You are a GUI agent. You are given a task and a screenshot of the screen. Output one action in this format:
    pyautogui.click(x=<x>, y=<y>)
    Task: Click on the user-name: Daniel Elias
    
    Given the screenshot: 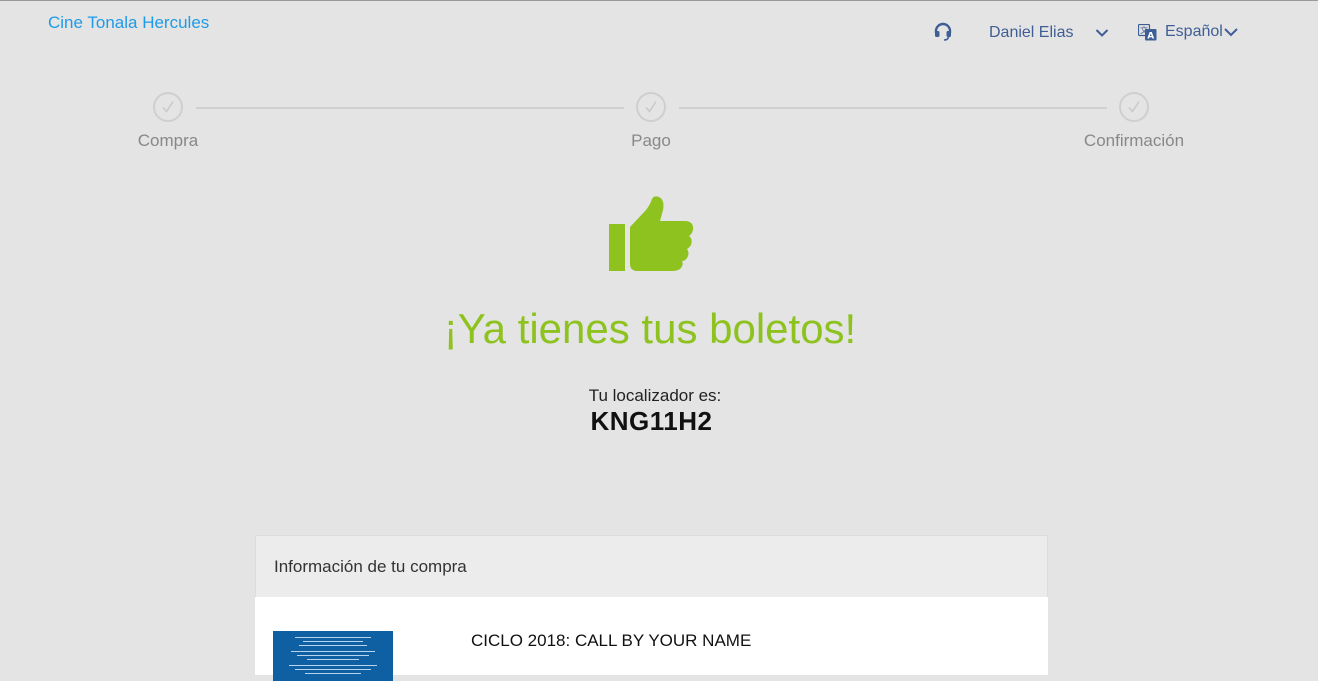 What is the action you would take?
    pyautogui.click(x=1031, y=32)
    